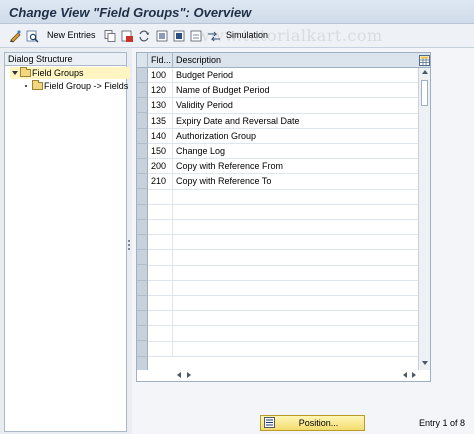 Image resolution: width=474 pixels, height=434 pixels. I want to click on field-group-cell: 130, so click(160, 106).